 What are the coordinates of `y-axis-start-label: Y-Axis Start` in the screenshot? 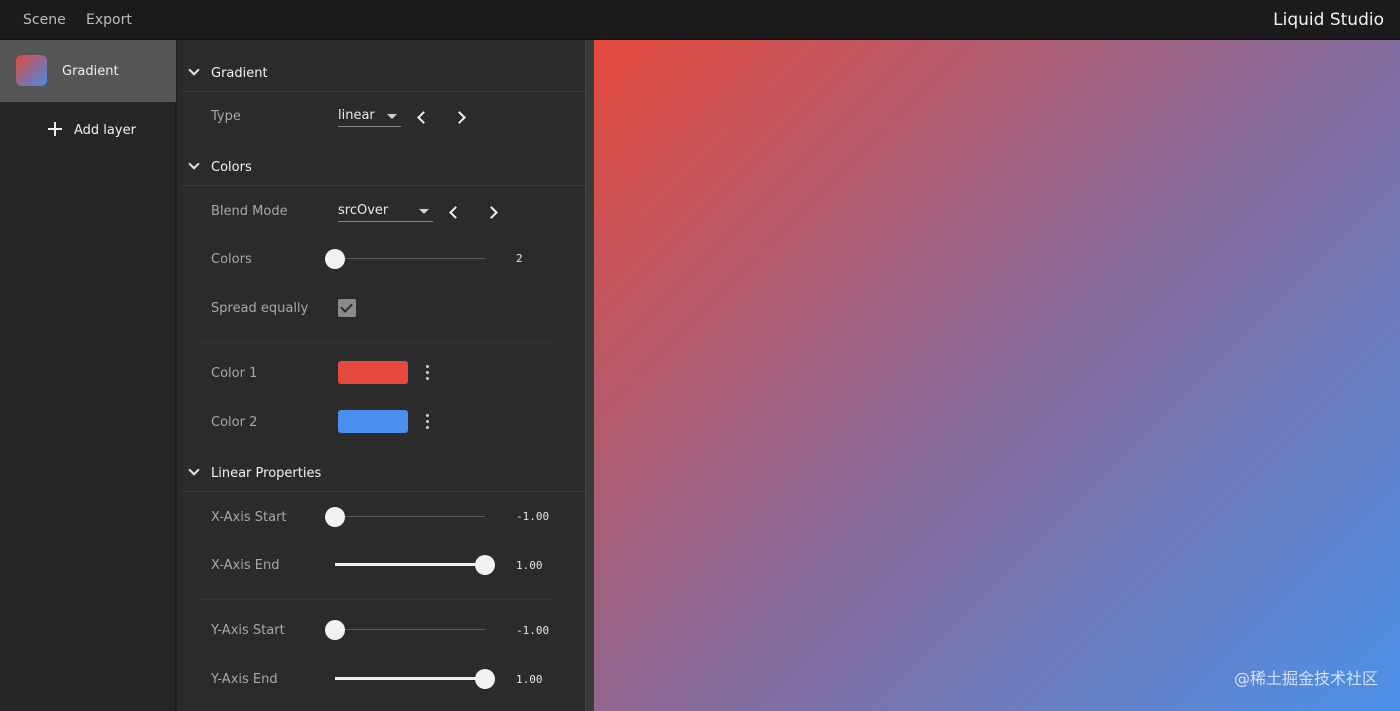 It's located at (248, 630).